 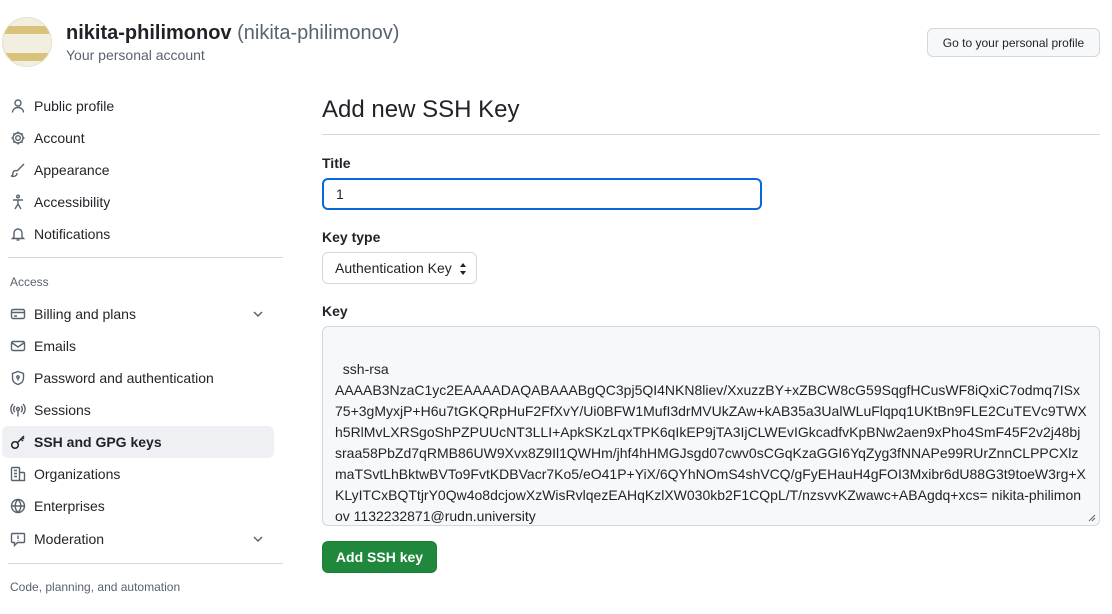 I want to click on mail-icon, so click(x=18, y=346).